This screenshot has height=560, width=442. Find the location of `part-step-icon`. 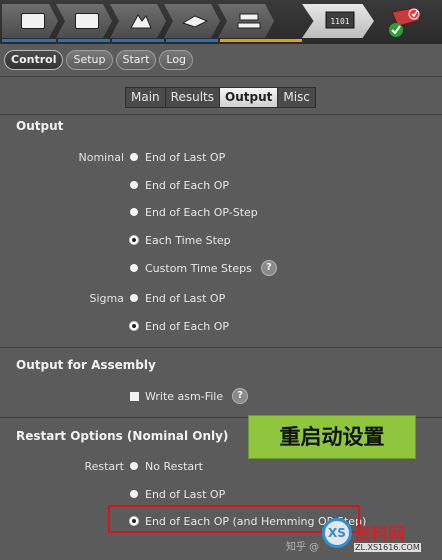

part-step-icon is located at coordinates (195, 21).